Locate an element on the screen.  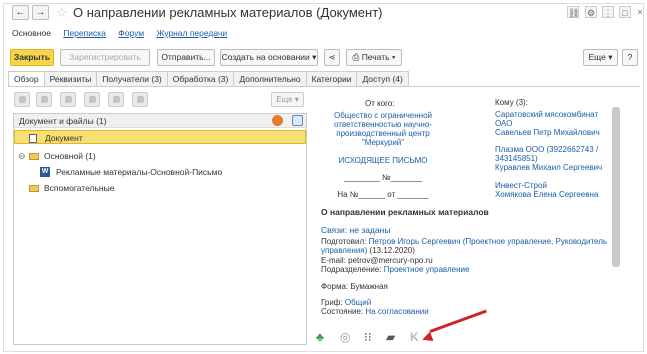
files-more-button: Еще ▾ is located at coordinates (287, 99).